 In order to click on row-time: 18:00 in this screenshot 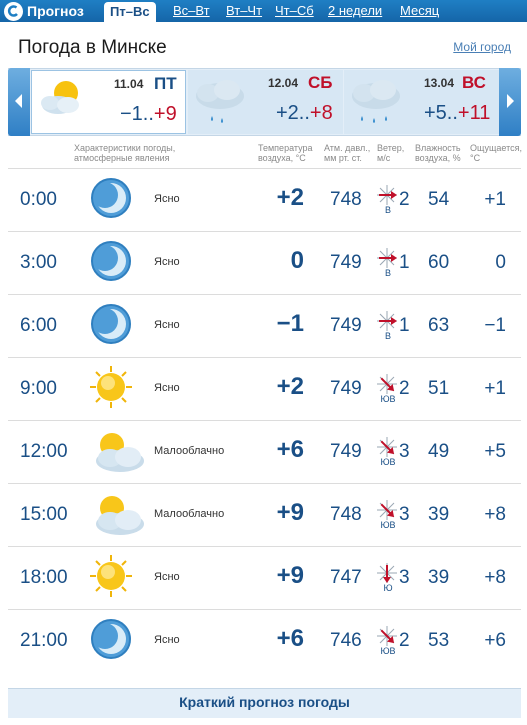, I will do `click(44, 577)`.